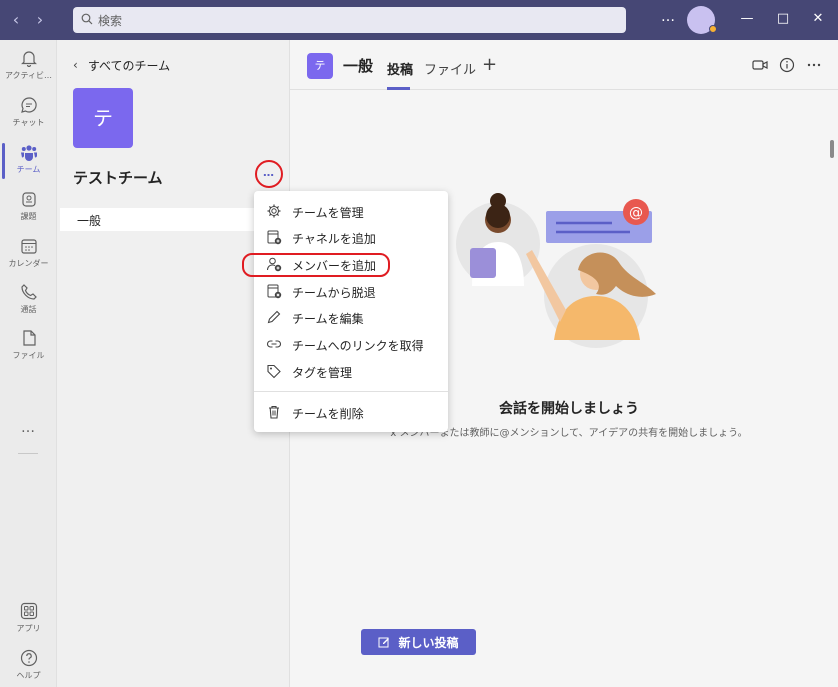 The width and height of the screenshot is (838, 687). What do you see at coordinates (358, 346) in the screenshot?
I see `menu-item-label: チームへのリンクを取得` at bounding box center [358, 346].